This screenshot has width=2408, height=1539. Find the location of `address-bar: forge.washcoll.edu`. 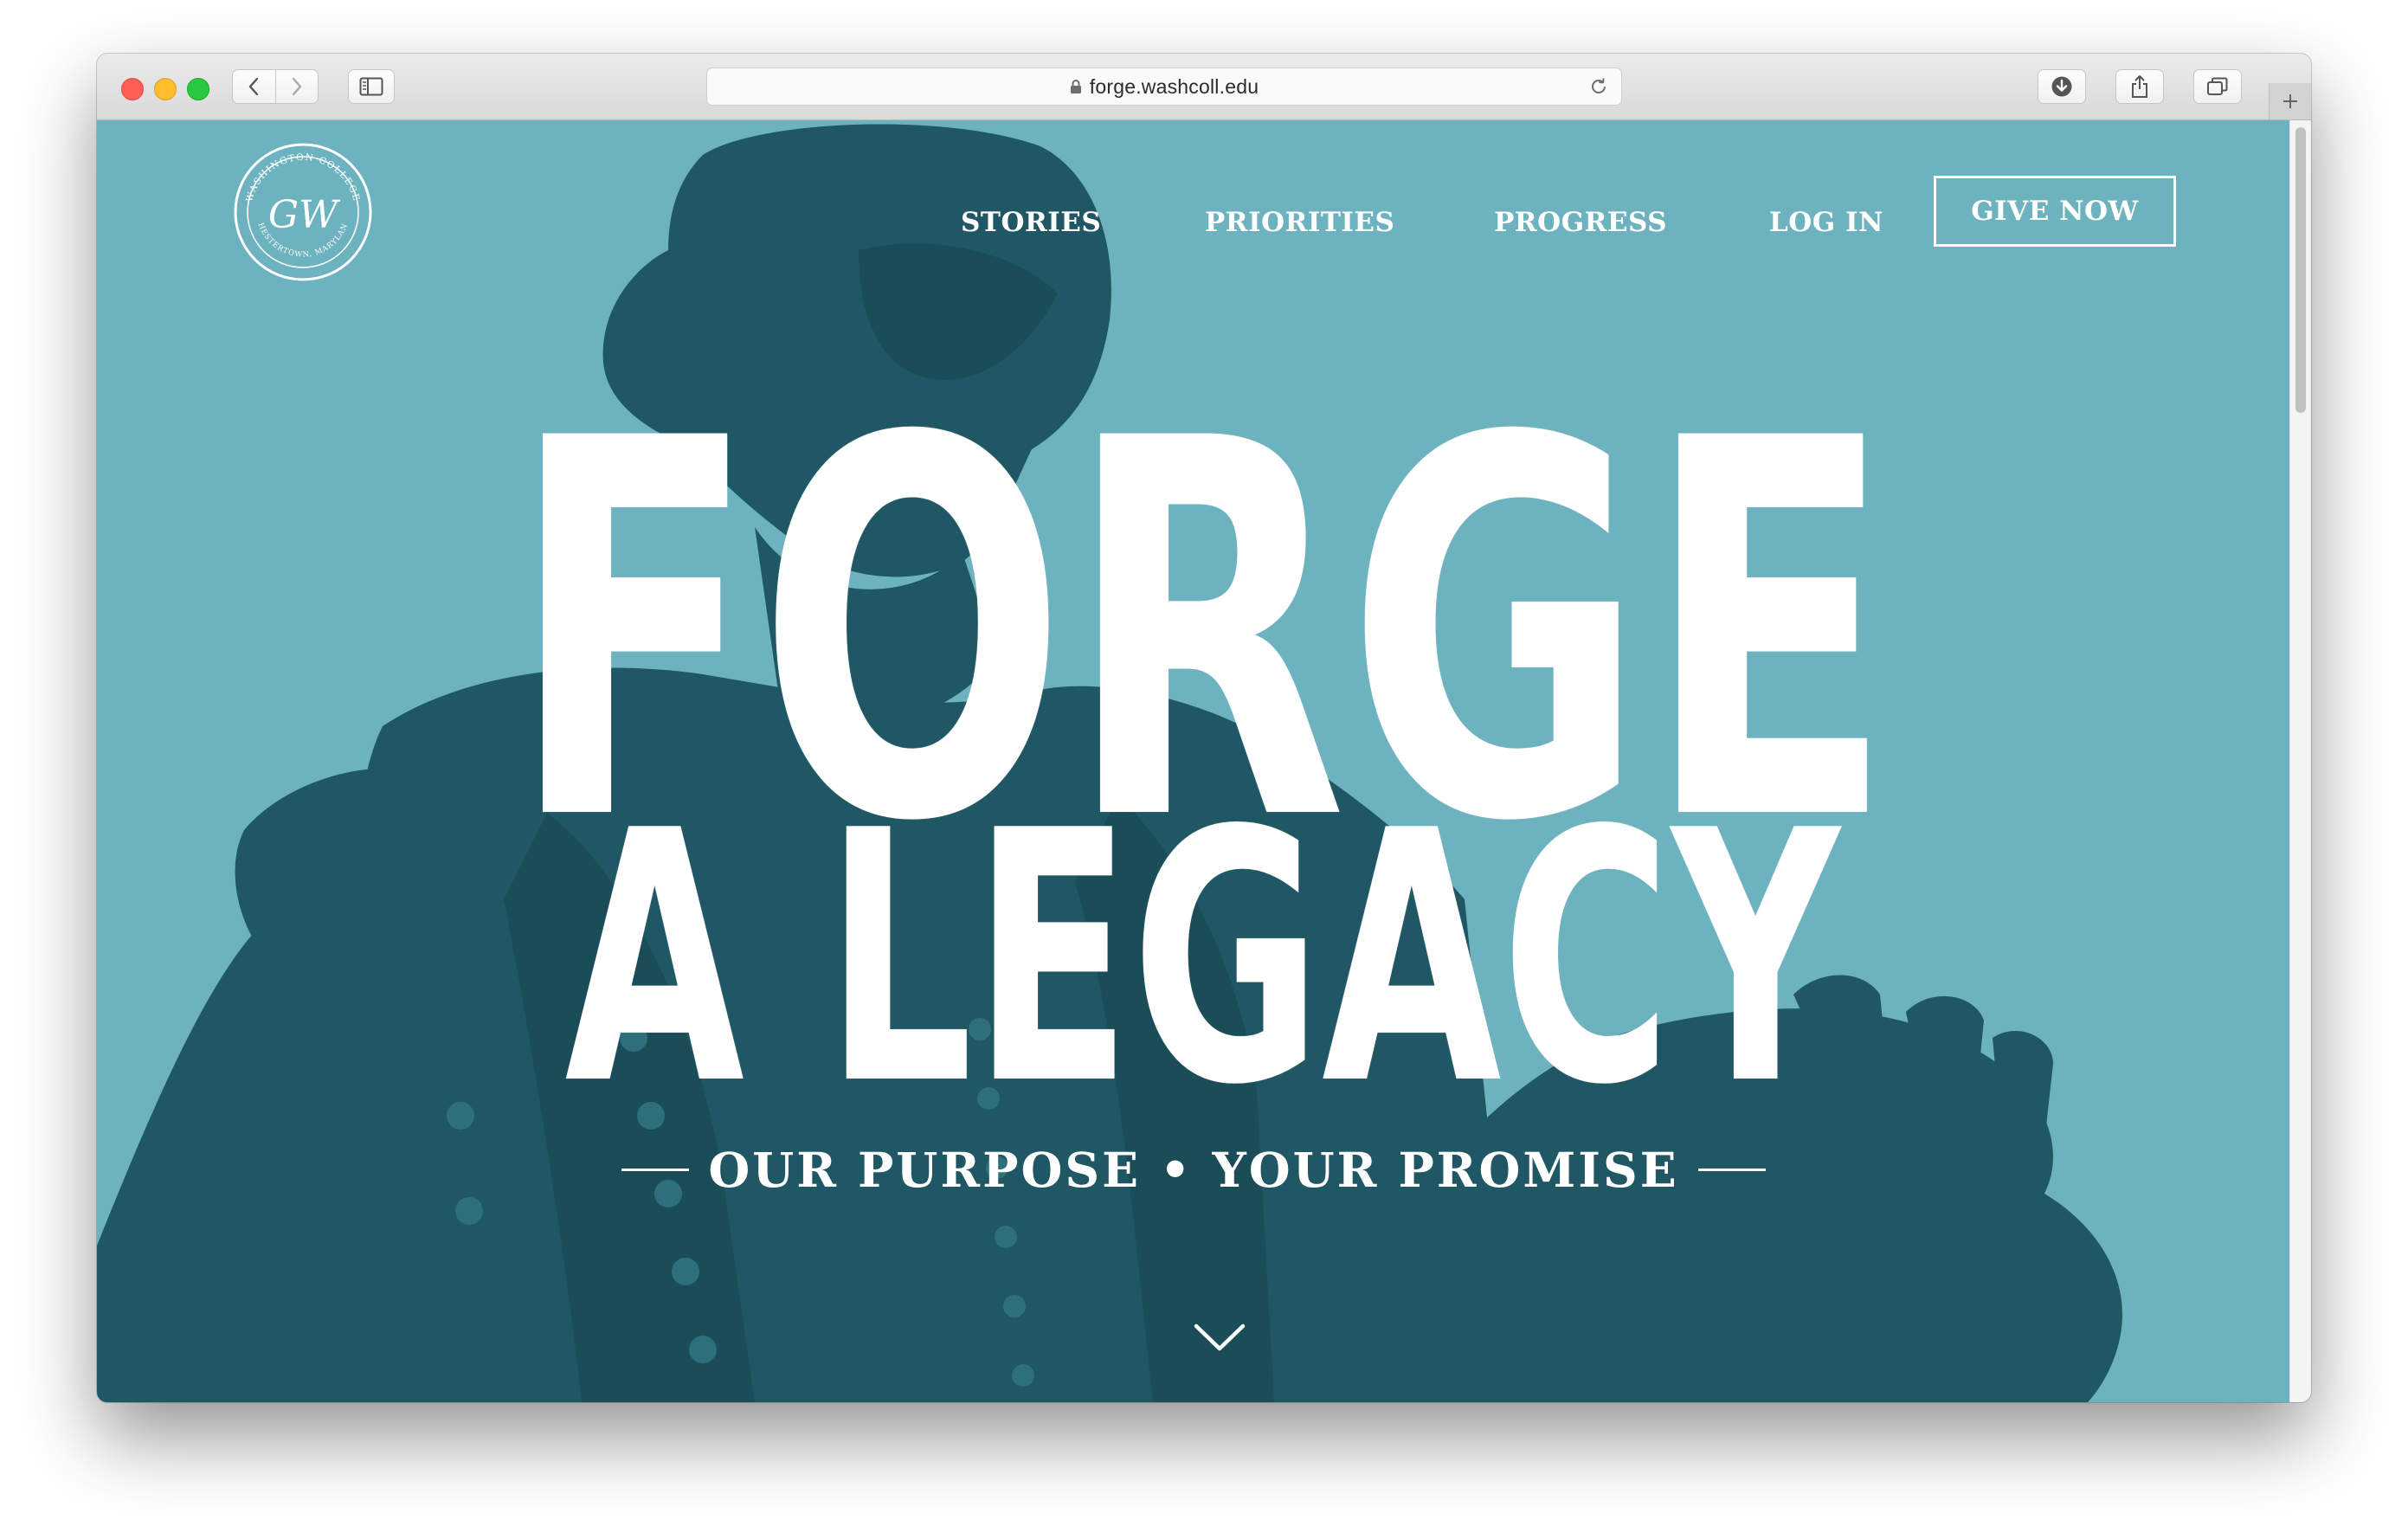

address-bar: forge.washcoll.edu is located at coordinates (1164, 87).